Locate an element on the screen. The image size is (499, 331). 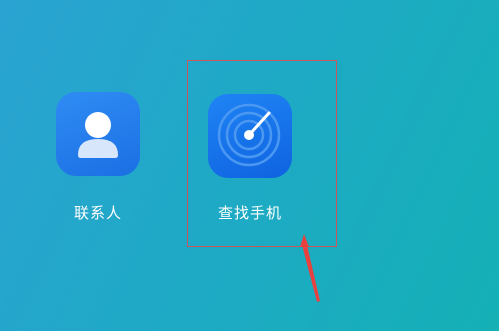
red-arrow-icon is located at coordinates (310, 268).